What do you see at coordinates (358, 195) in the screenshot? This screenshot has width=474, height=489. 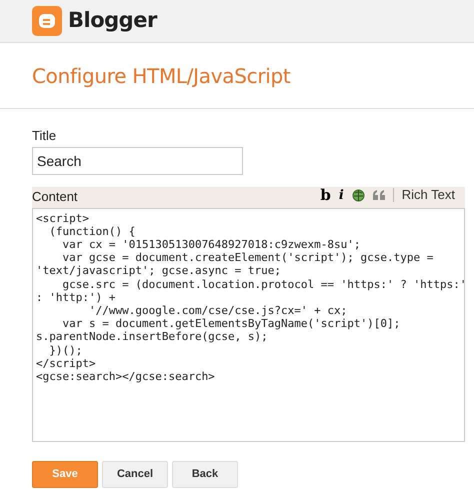 I see `globe-icon` at bounding box center [358, 195].